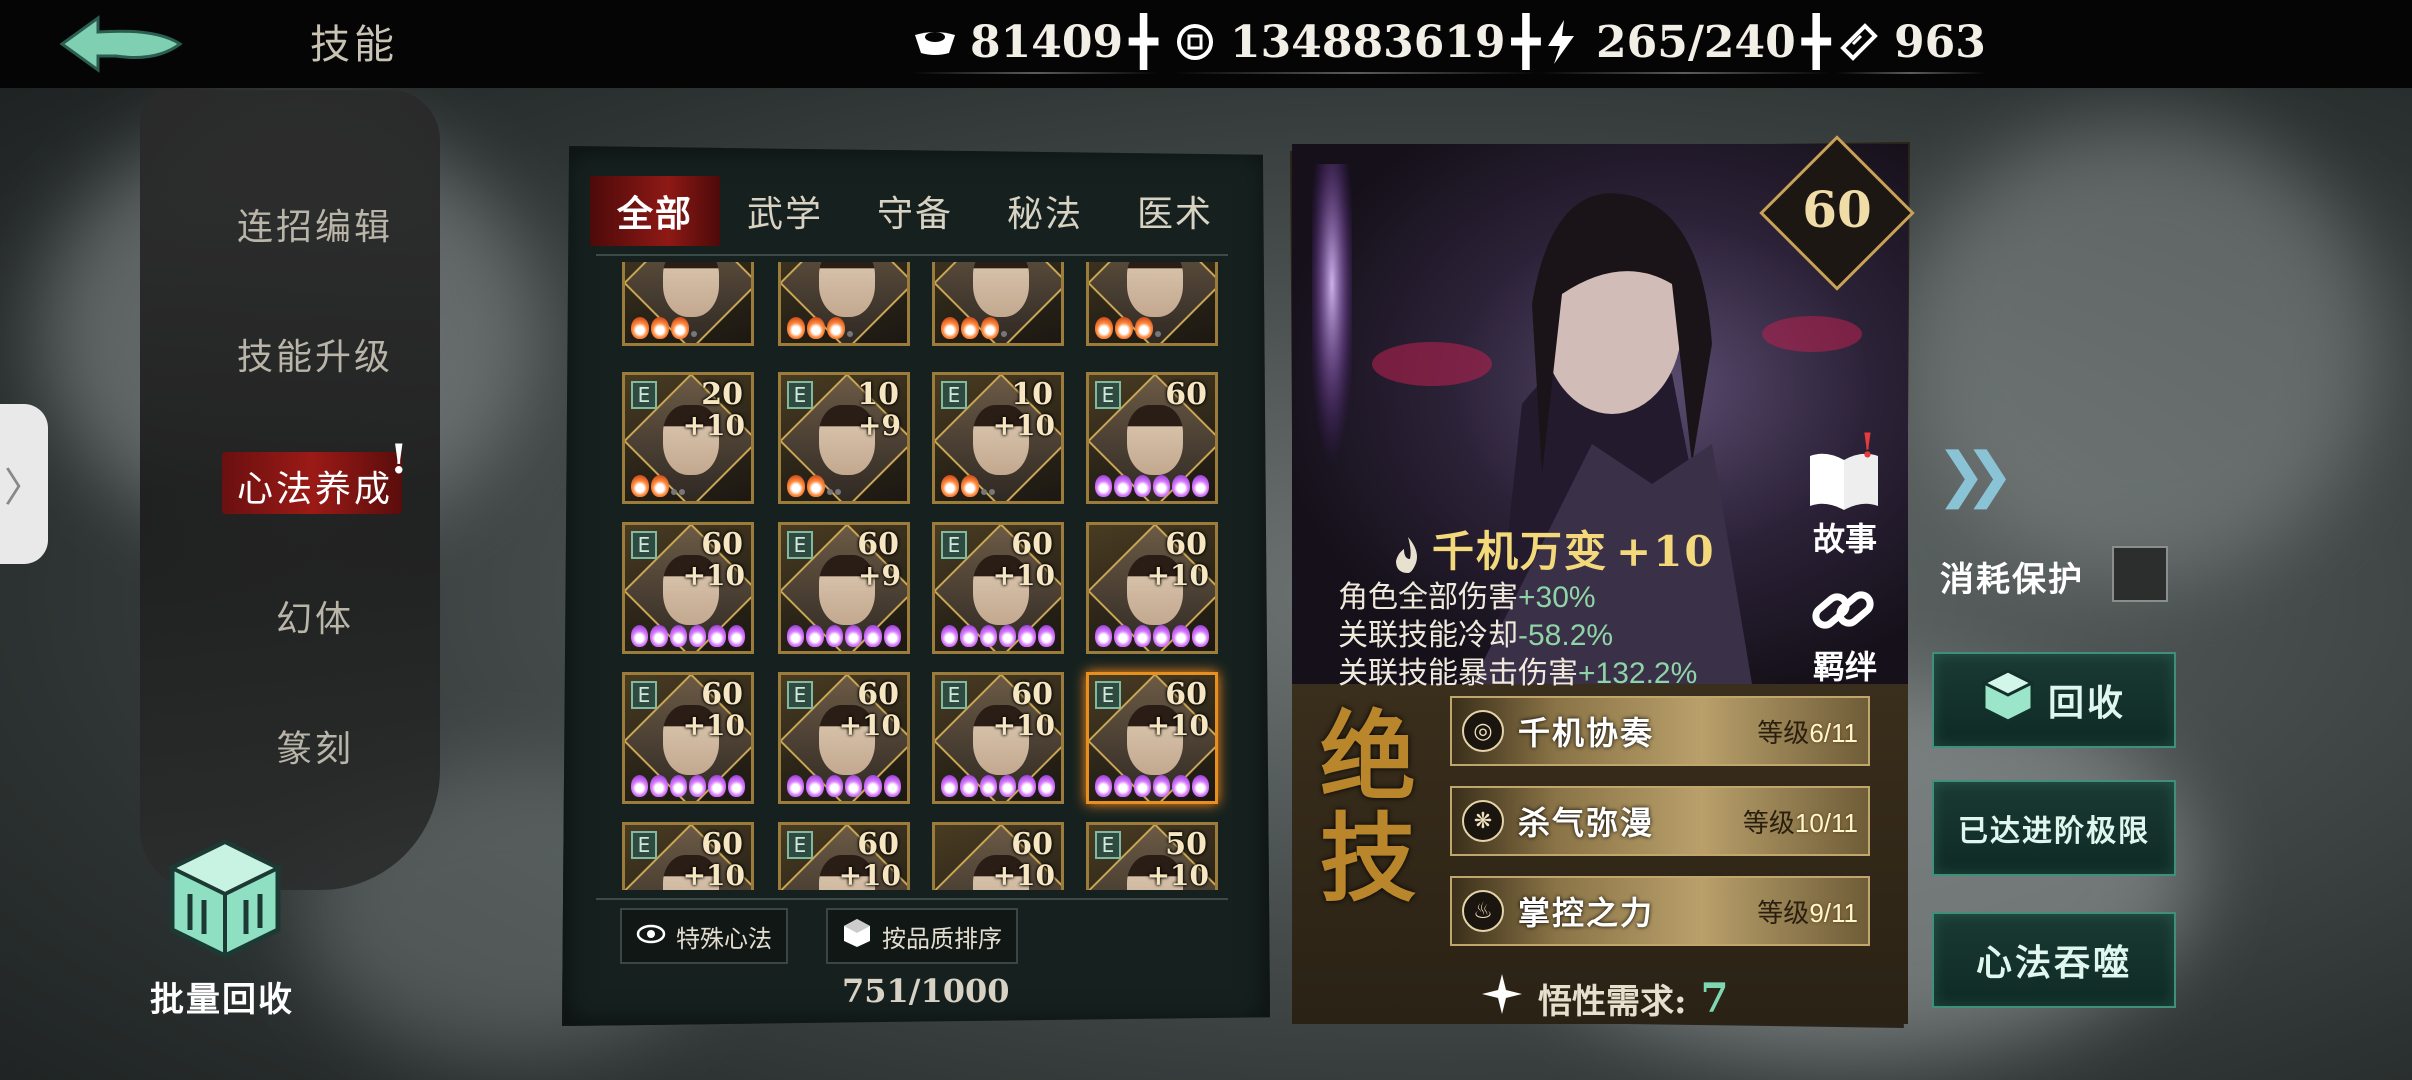 The width and height of the screenshot is (2412, 1080). What do you see at coordinates (844, 438) in the screenshot?
I see `xinfa-card: E 10 +9` at bounding box center [844, 438].